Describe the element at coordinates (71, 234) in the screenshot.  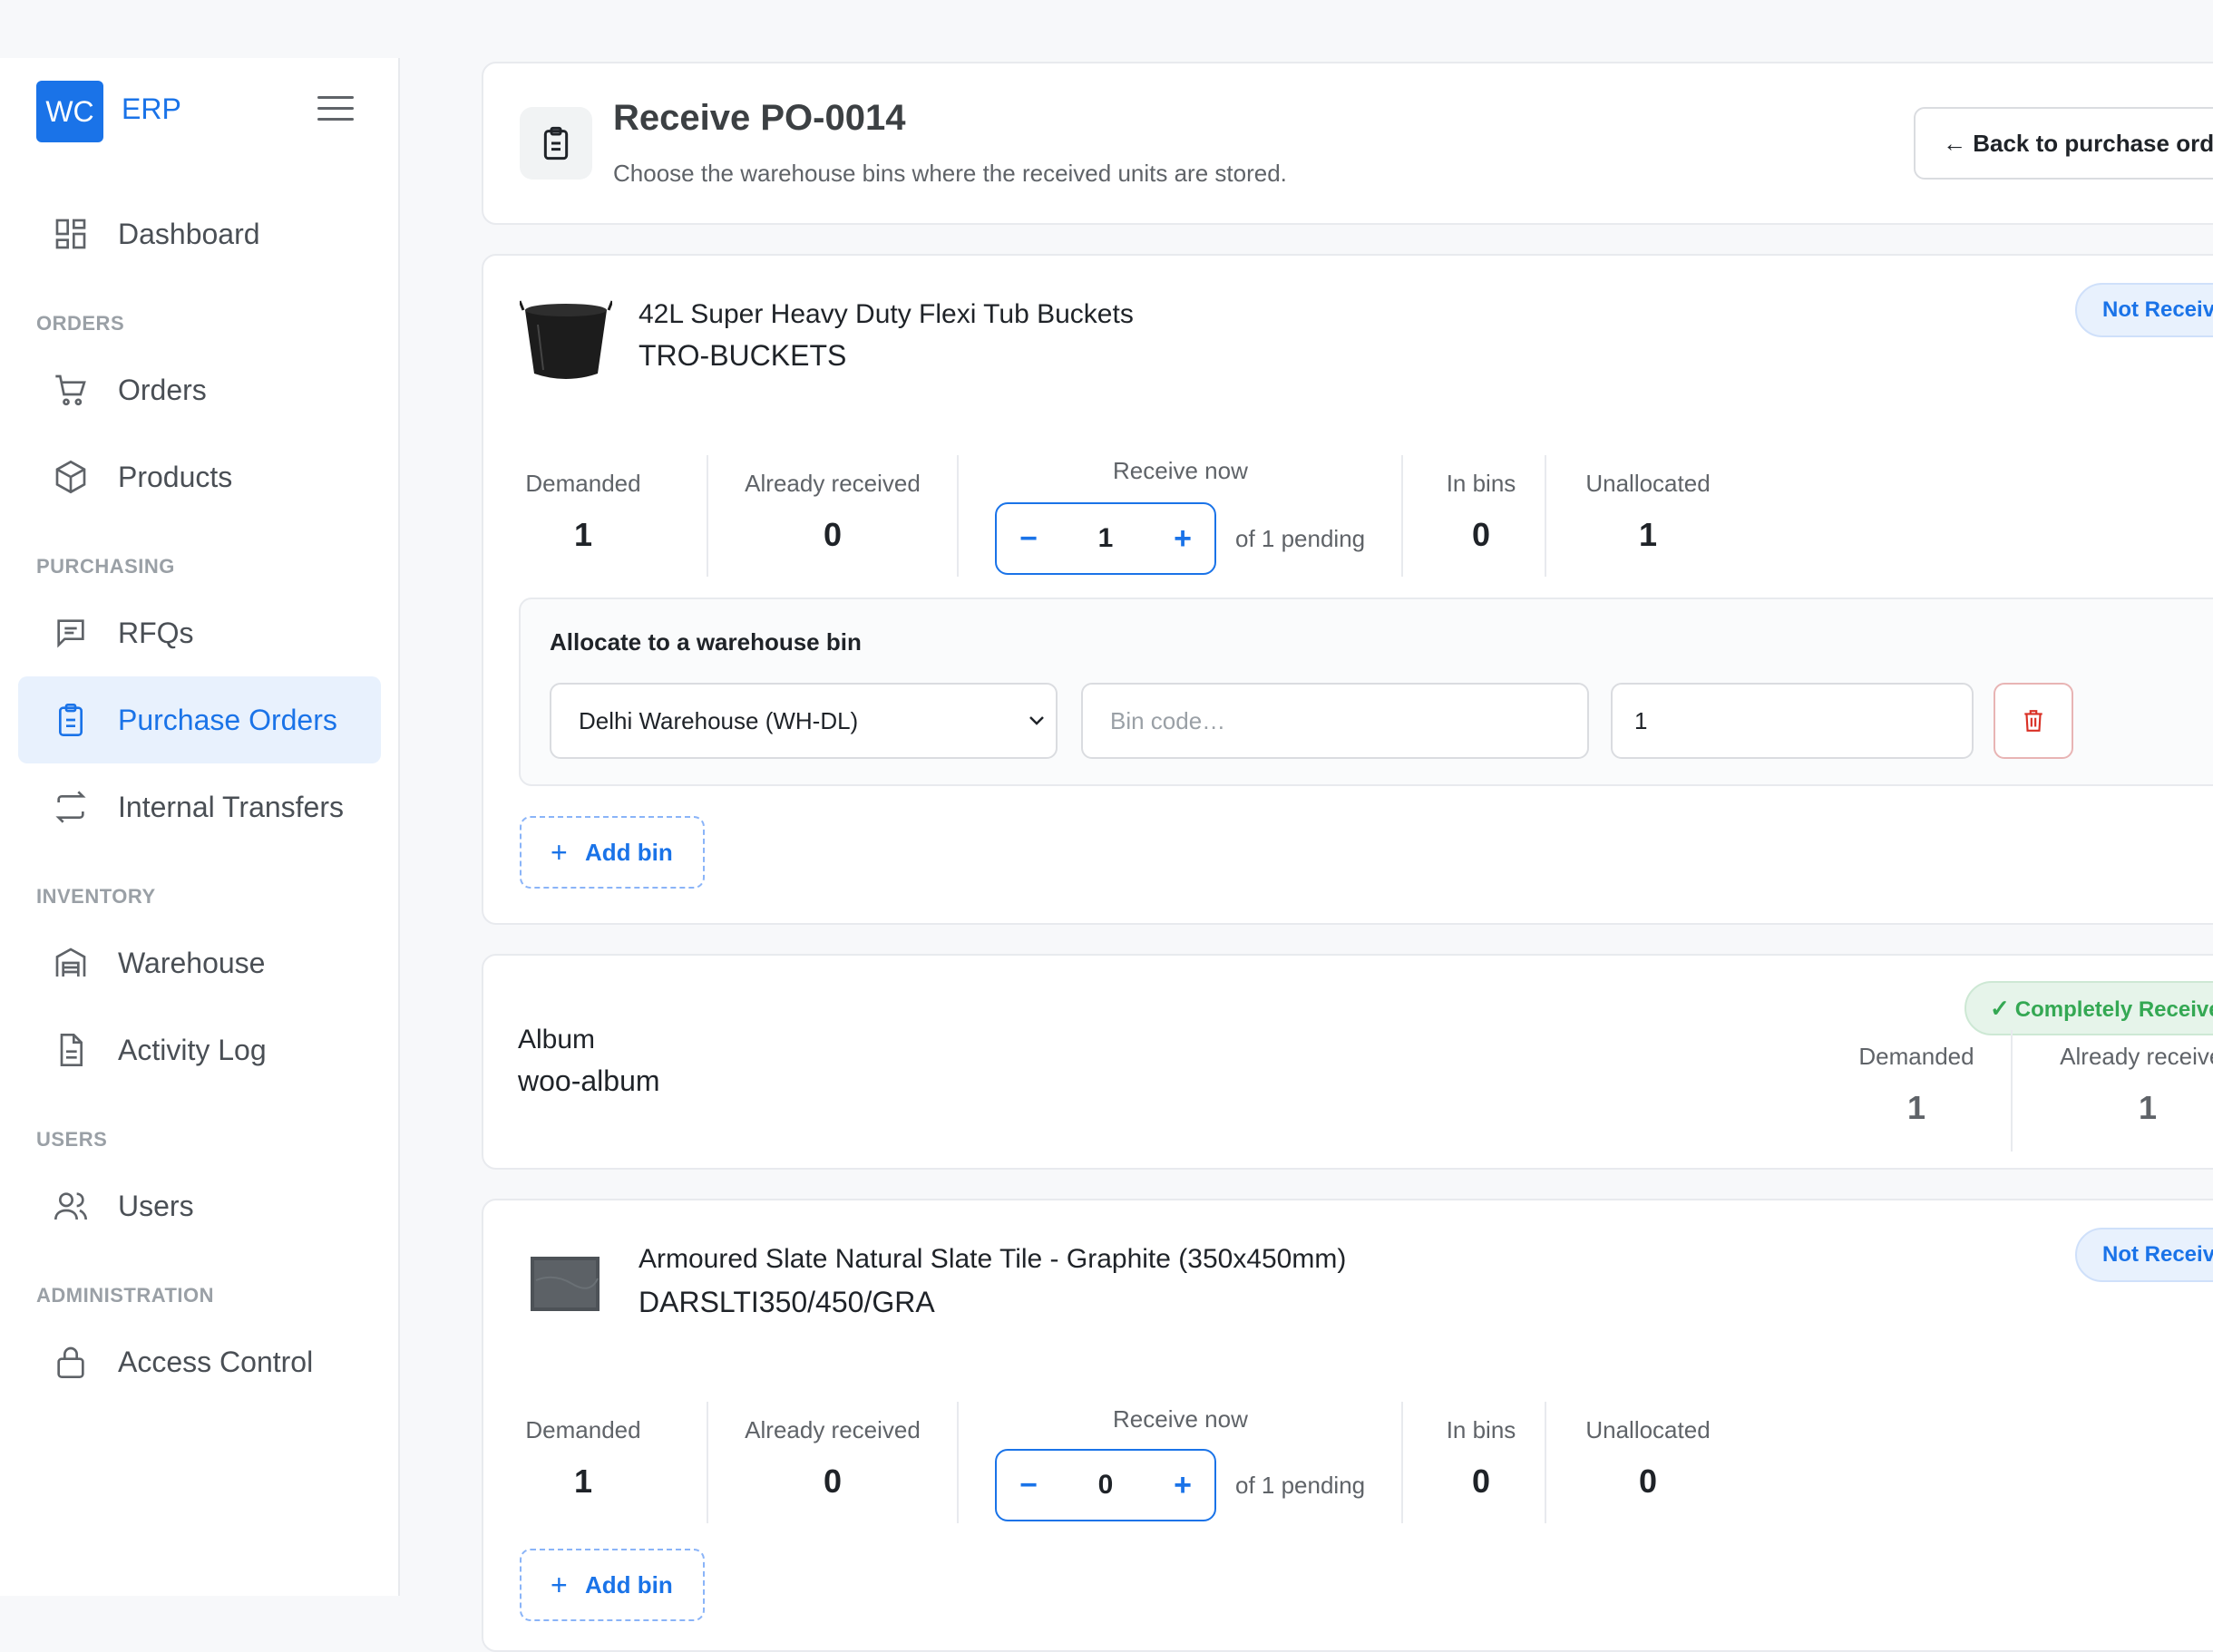
I see `dashboard-icon` at that location.